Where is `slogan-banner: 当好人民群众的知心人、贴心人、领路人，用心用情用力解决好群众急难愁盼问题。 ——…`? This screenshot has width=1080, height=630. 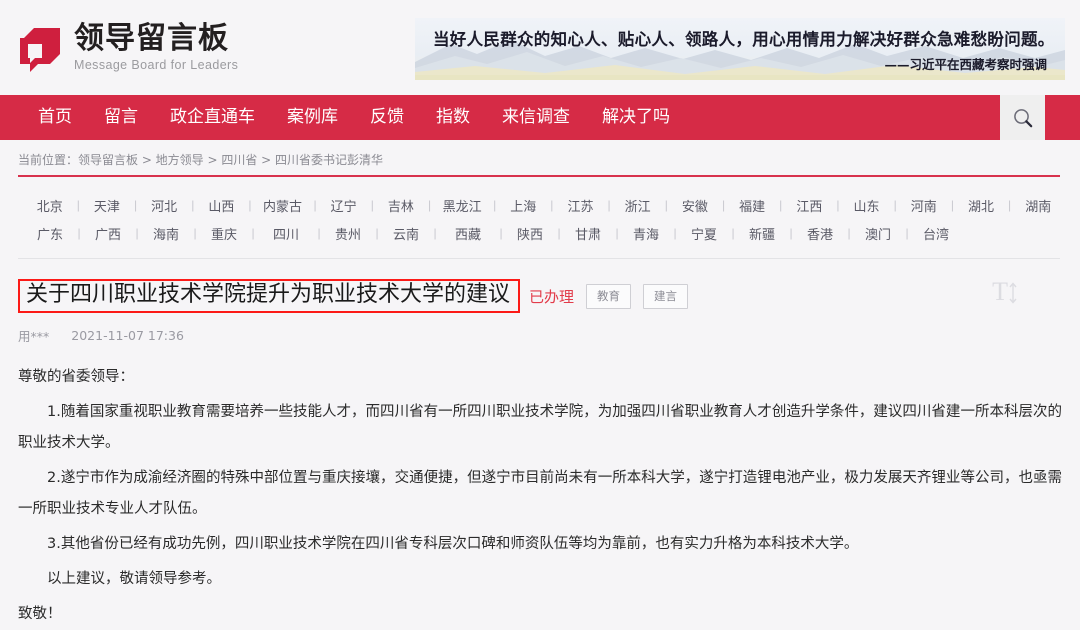
slogan-banner: 当好人民群众的知心人、贴心人、领路人，用心用情用力解决好群众急难愁盼问题。 ——… is located at coordinates (740, 49).